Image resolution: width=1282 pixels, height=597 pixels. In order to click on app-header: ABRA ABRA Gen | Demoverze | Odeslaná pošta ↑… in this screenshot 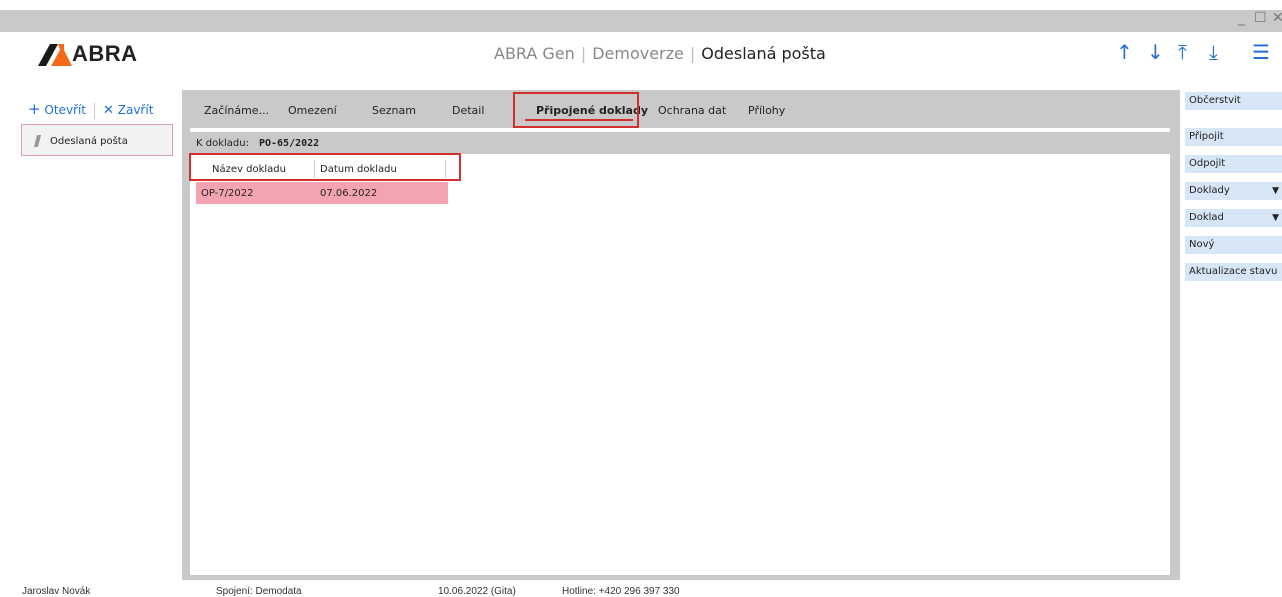, I will do `click(641, 53)`.